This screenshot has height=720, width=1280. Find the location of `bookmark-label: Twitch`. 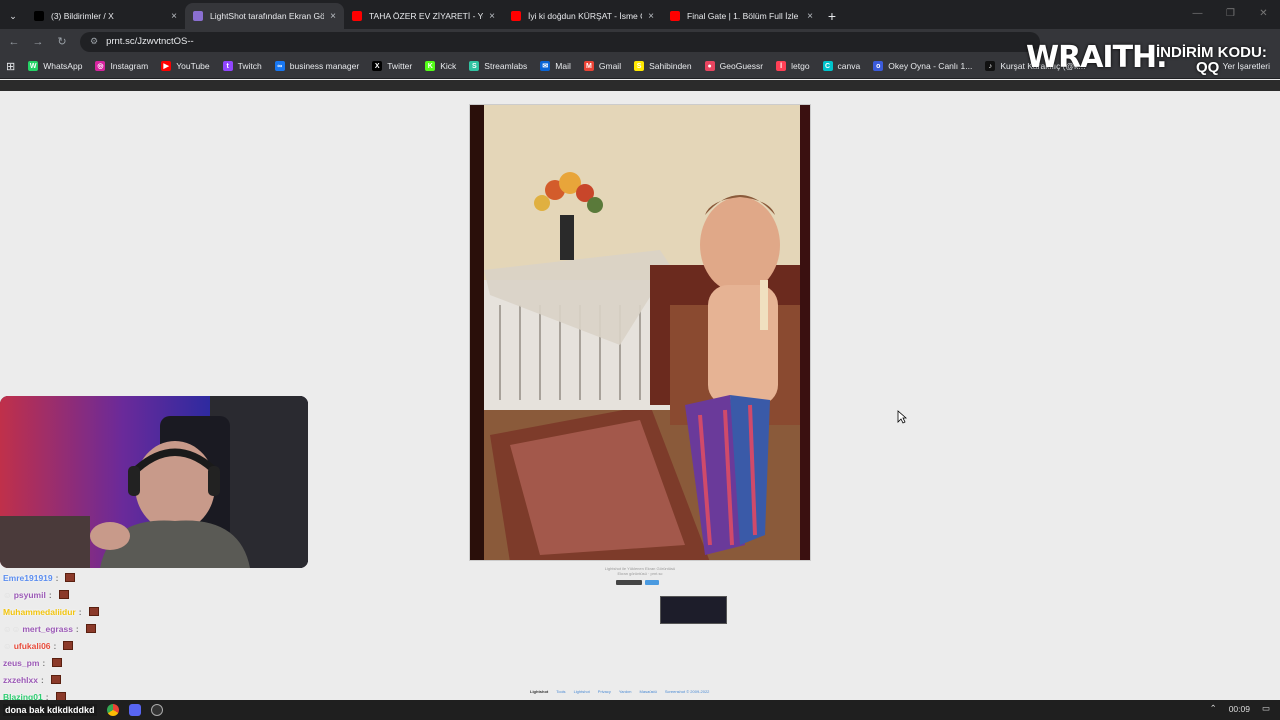

bookmark-label: Twitch is located at coordinates (249, 66).